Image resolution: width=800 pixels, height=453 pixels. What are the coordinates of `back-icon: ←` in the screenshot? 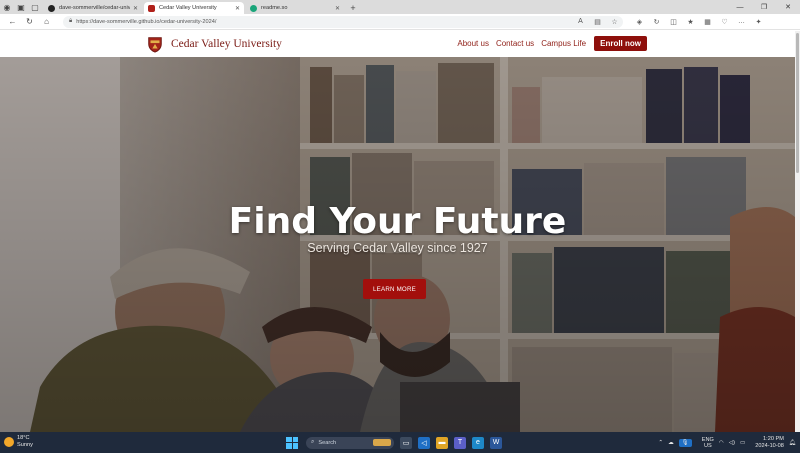 It's located at (12, 22).